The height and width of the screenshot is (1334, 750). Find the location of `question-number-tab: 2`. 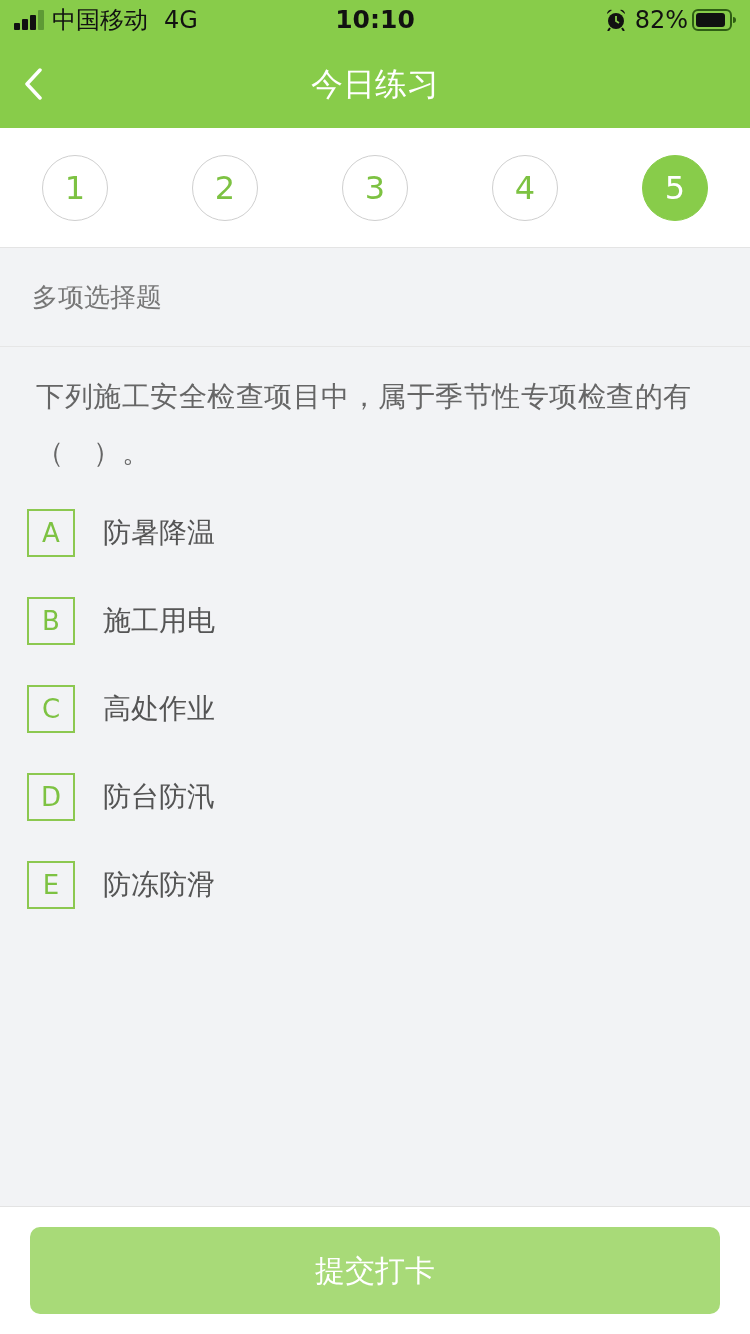

question-number-tab: 2 is located at coordinates (225, 187).